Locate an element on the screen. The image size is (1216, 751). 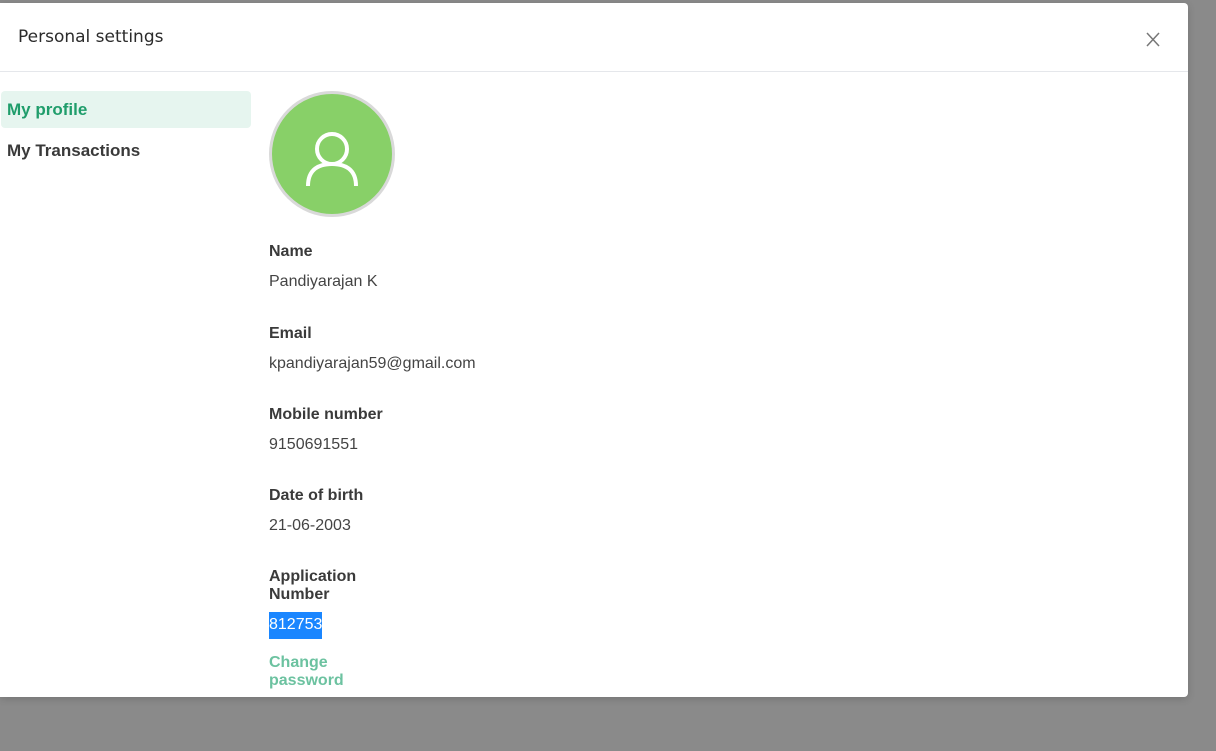
application-number-value: 812753 is located at coordinates (332, 625).